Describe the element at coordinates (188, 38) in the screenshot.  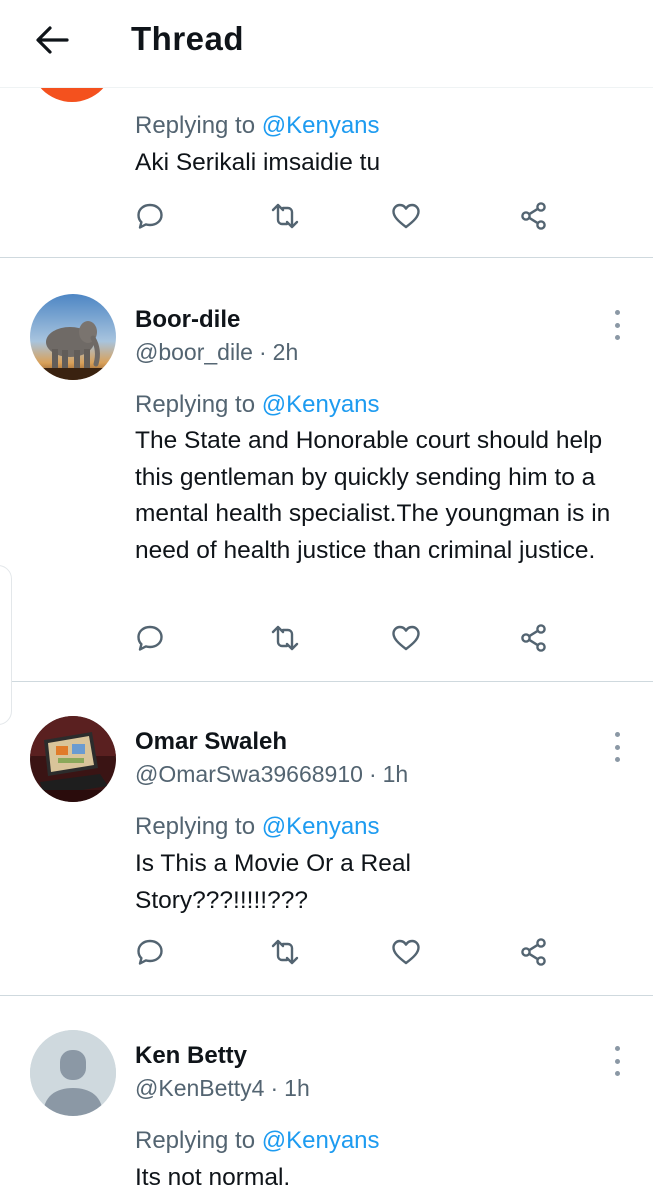
I see `page-title: Thread` at that location.